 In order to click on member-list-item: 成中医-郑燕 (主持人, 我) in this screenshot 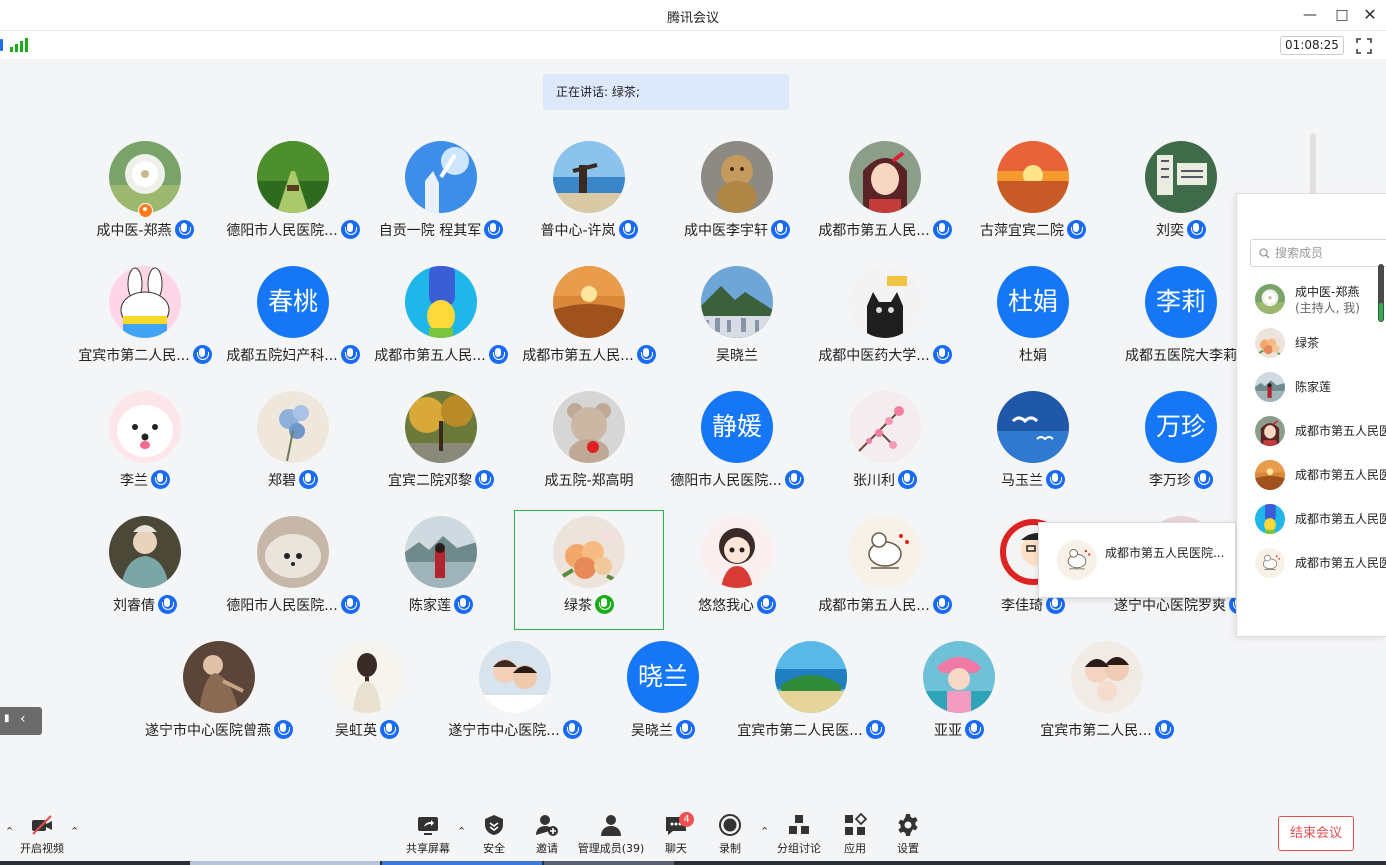, I will do `click(1311, 298)`.